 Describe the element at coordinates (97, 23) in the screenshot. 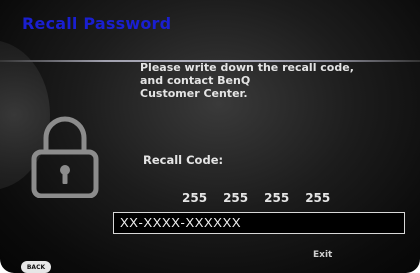

I see `dialog-title: Recall Password` at that location.